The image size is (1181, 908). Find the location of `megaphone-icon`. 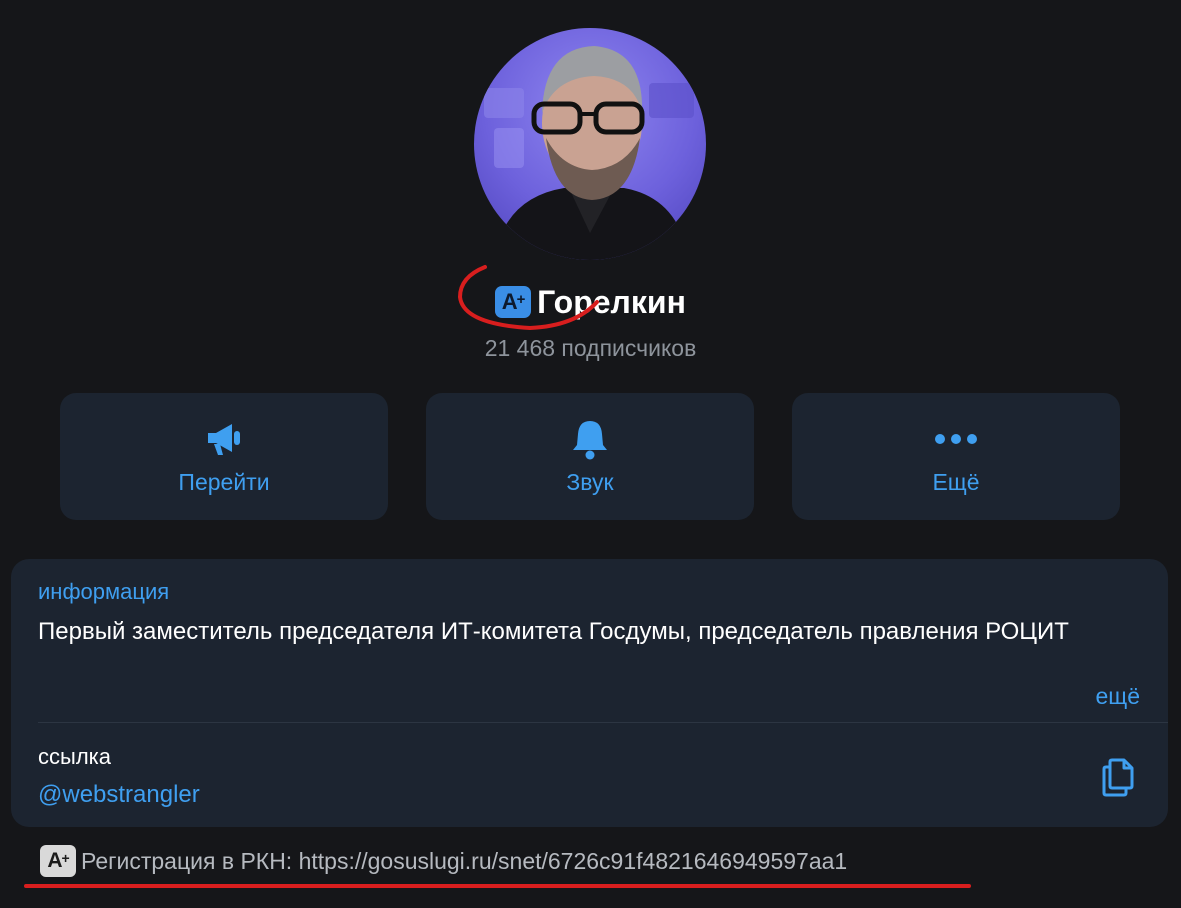

megaphone-icon is located at coordinates (224, 439).